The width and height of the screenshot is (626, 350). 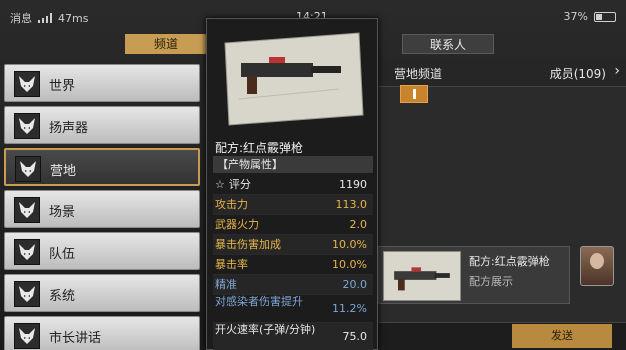 I want to click on chat-header: 营地频道 成员(109) ›, so click(x=502, y=72).